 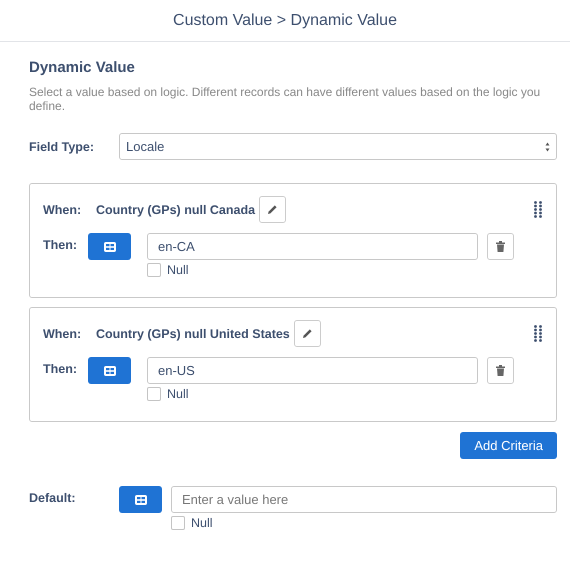 I want to click on value-field: en-CA, so click(x=312, y=246).